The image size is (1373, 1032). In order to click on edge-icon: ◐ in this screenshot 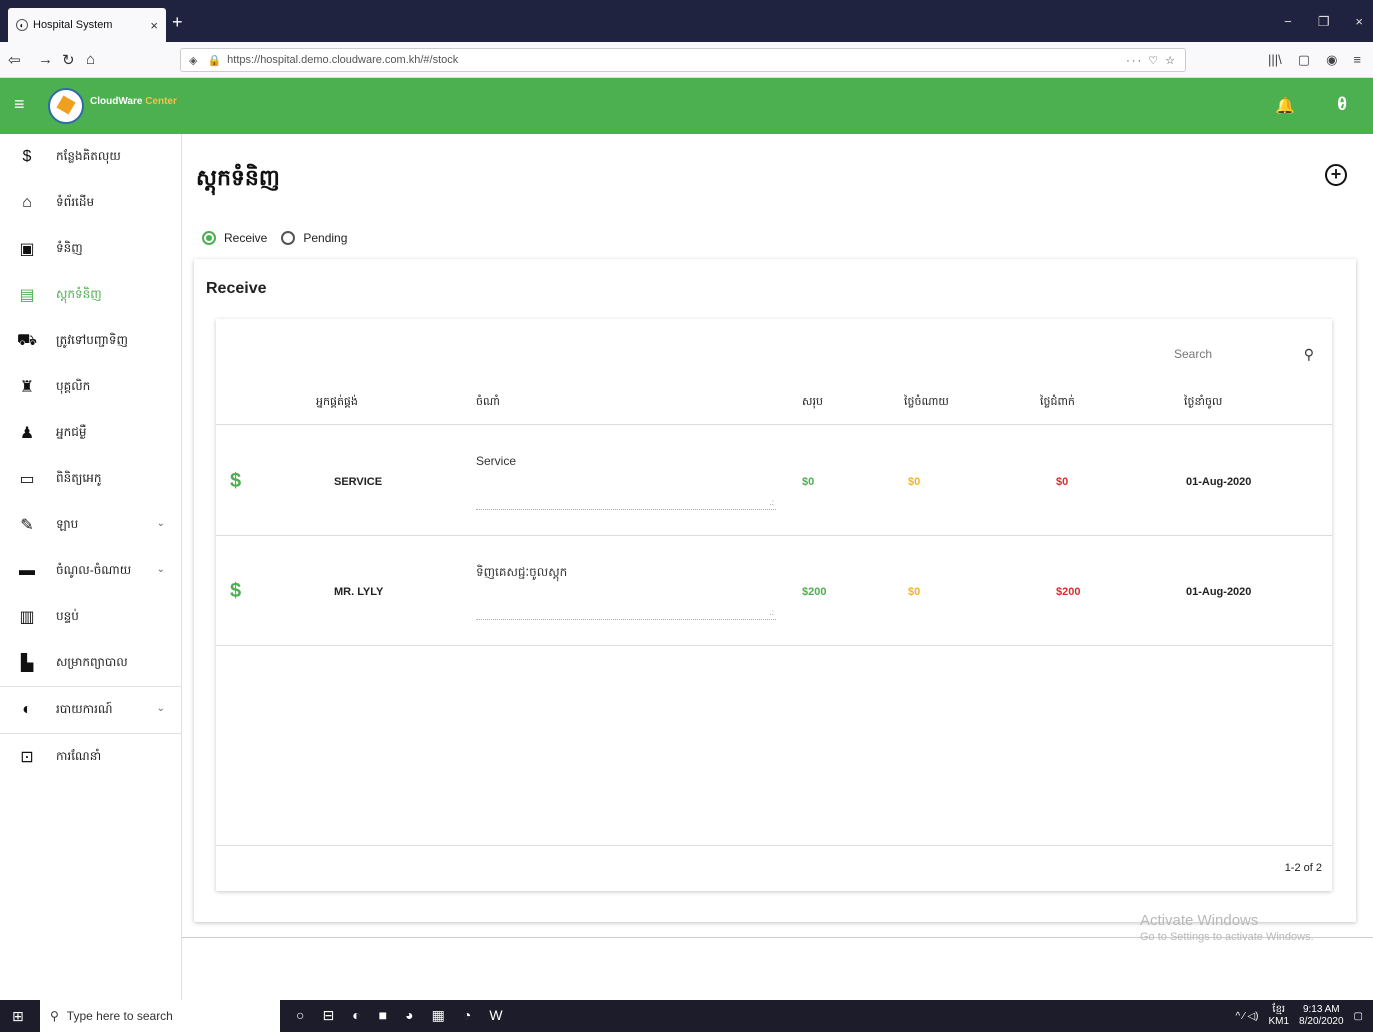, I will do `click(356, 1015)`.